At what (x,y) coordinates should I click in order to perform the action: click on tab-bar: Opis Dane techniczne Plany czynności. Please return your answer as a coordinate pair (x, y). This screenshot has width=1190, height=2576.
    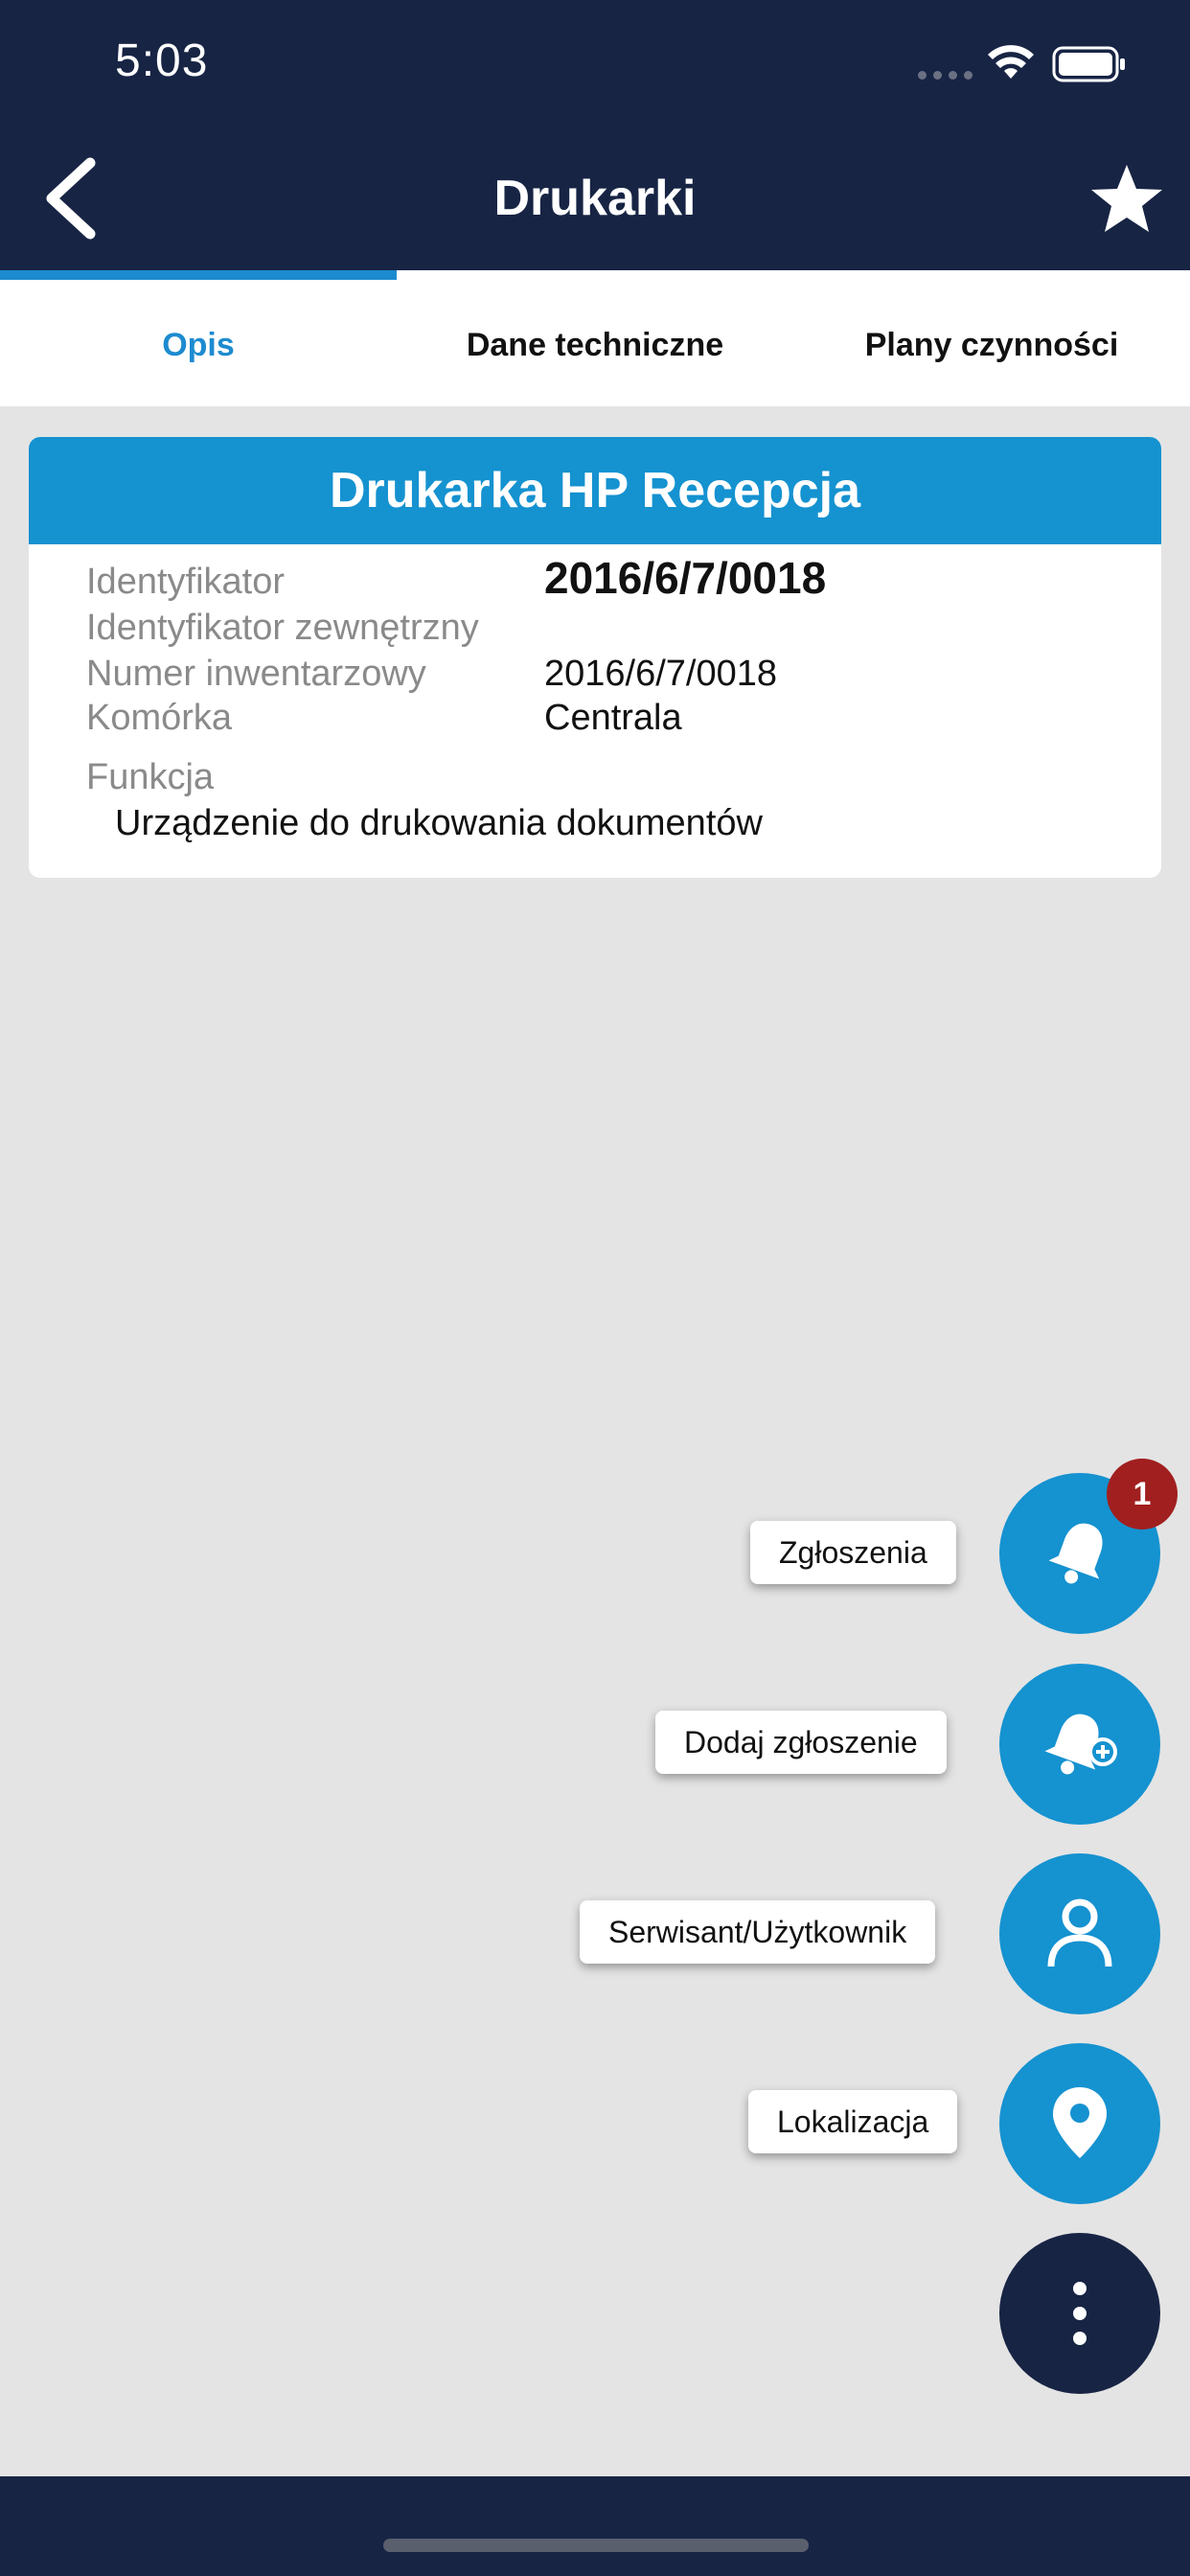
    Looking at the image, I should click on (595, 338).